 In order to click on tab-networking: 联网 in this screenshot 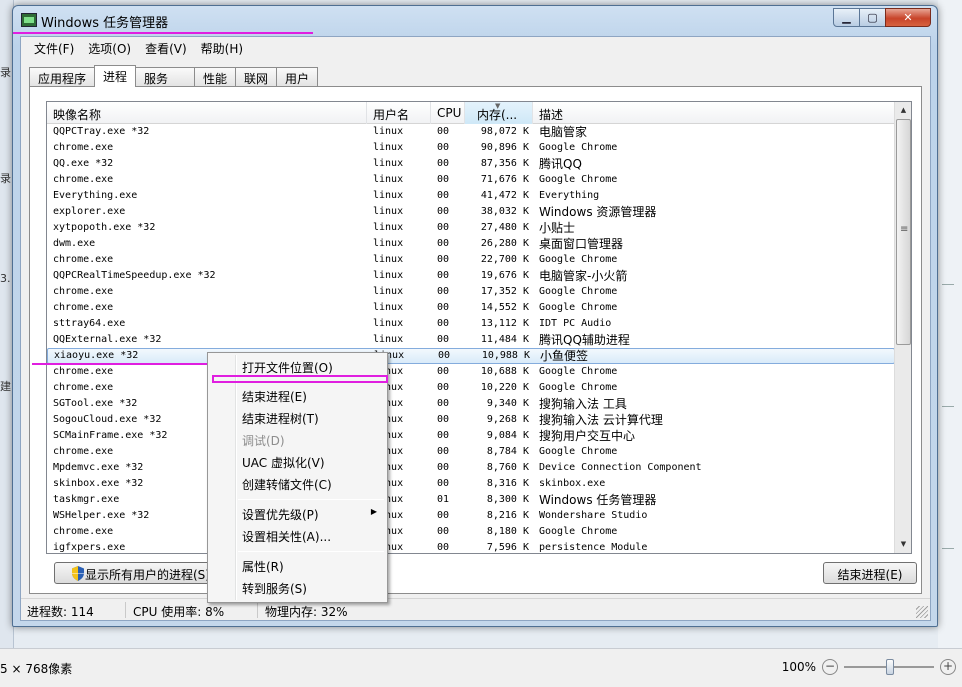, I will do `click(256, 77)`.